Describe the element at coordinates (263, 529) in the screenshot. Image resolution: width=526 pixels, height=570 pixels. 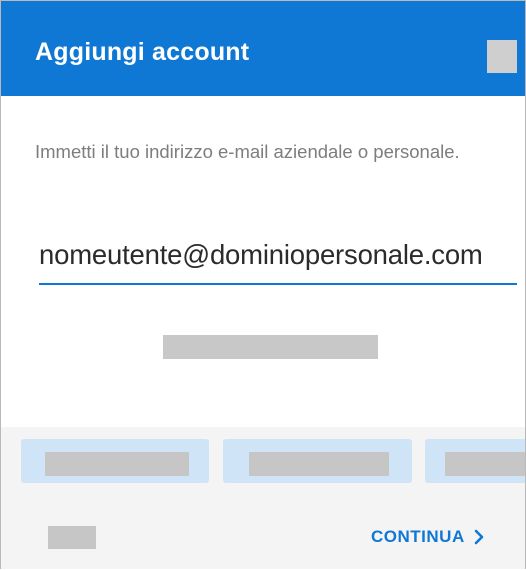
I see `bottom-action-bar: CONTINUA` at that location.